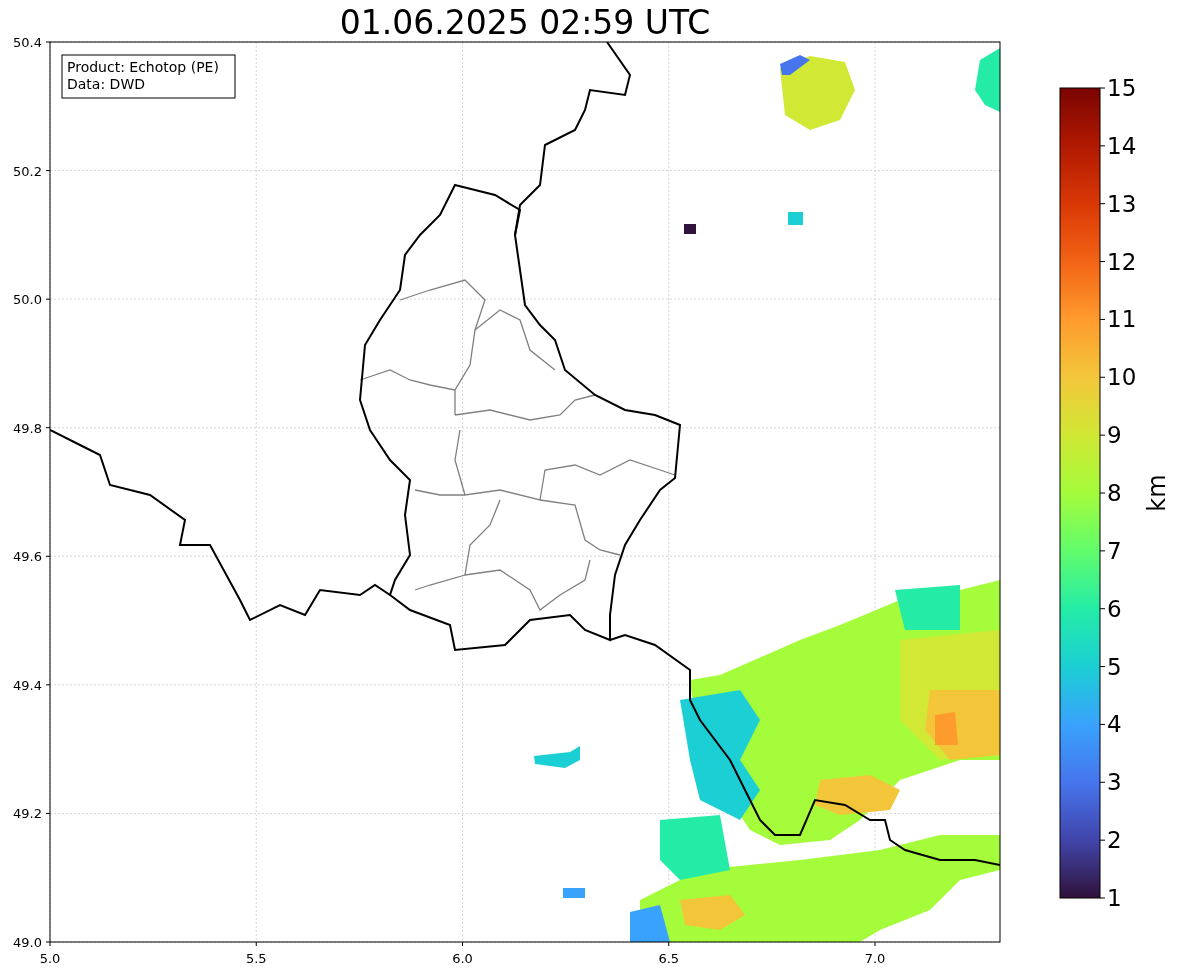 The width and height of the screenshot is (1178, 976). I want to click on colorbar-tick-label: 13, so click(1122, 203).